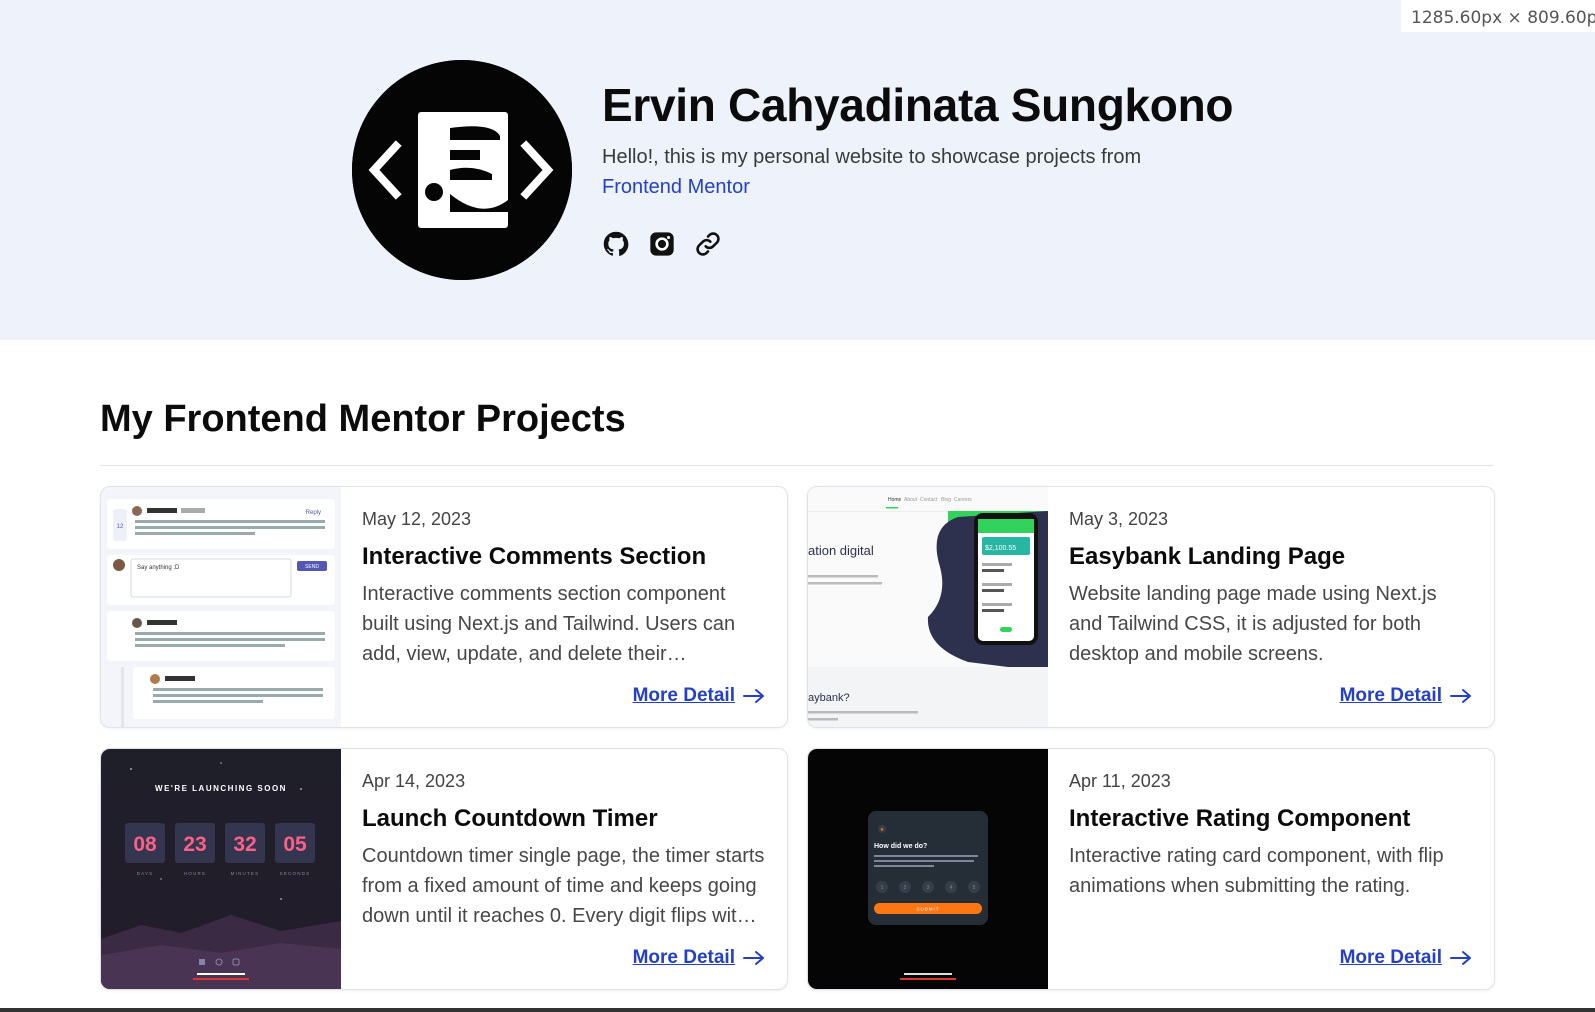 Image resolution: width=1595 pixels, height=1012 pixels. What do you see at coordinates (295, 844) in the screenshot?
I see `countdown-seconds: 05` at bounding box center [295, 844].